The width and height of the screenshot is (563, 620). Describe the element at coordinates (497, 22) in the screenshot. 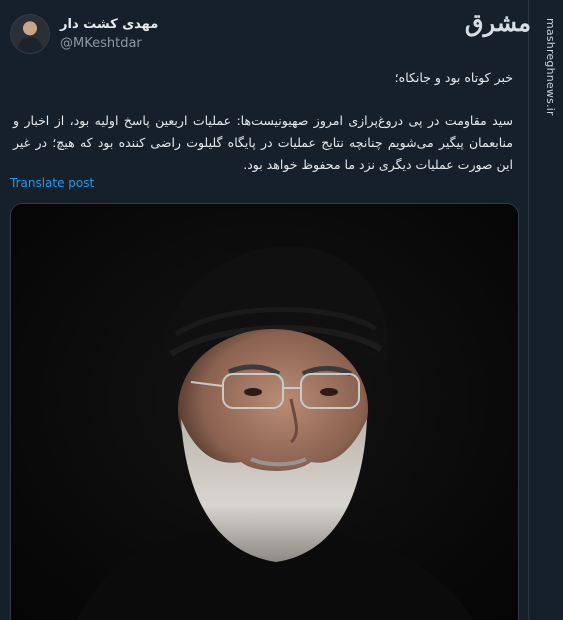

I see `watermark-logo: مشرق` at that location.